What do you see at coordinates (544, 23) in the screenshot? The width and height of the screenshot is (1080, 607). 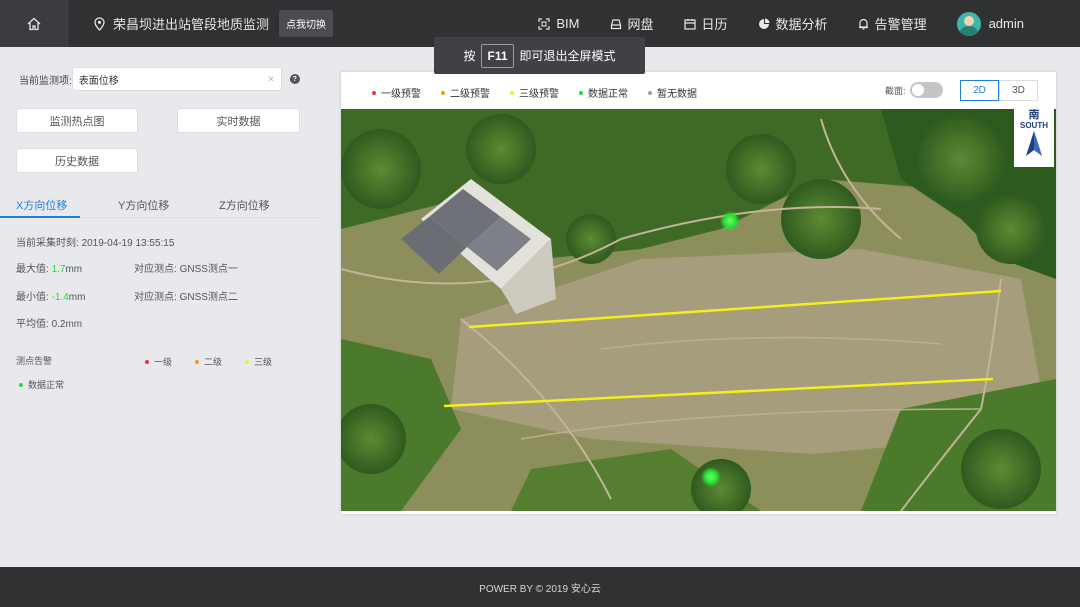 I see `bim-icon` at bounding box center [544, 23].